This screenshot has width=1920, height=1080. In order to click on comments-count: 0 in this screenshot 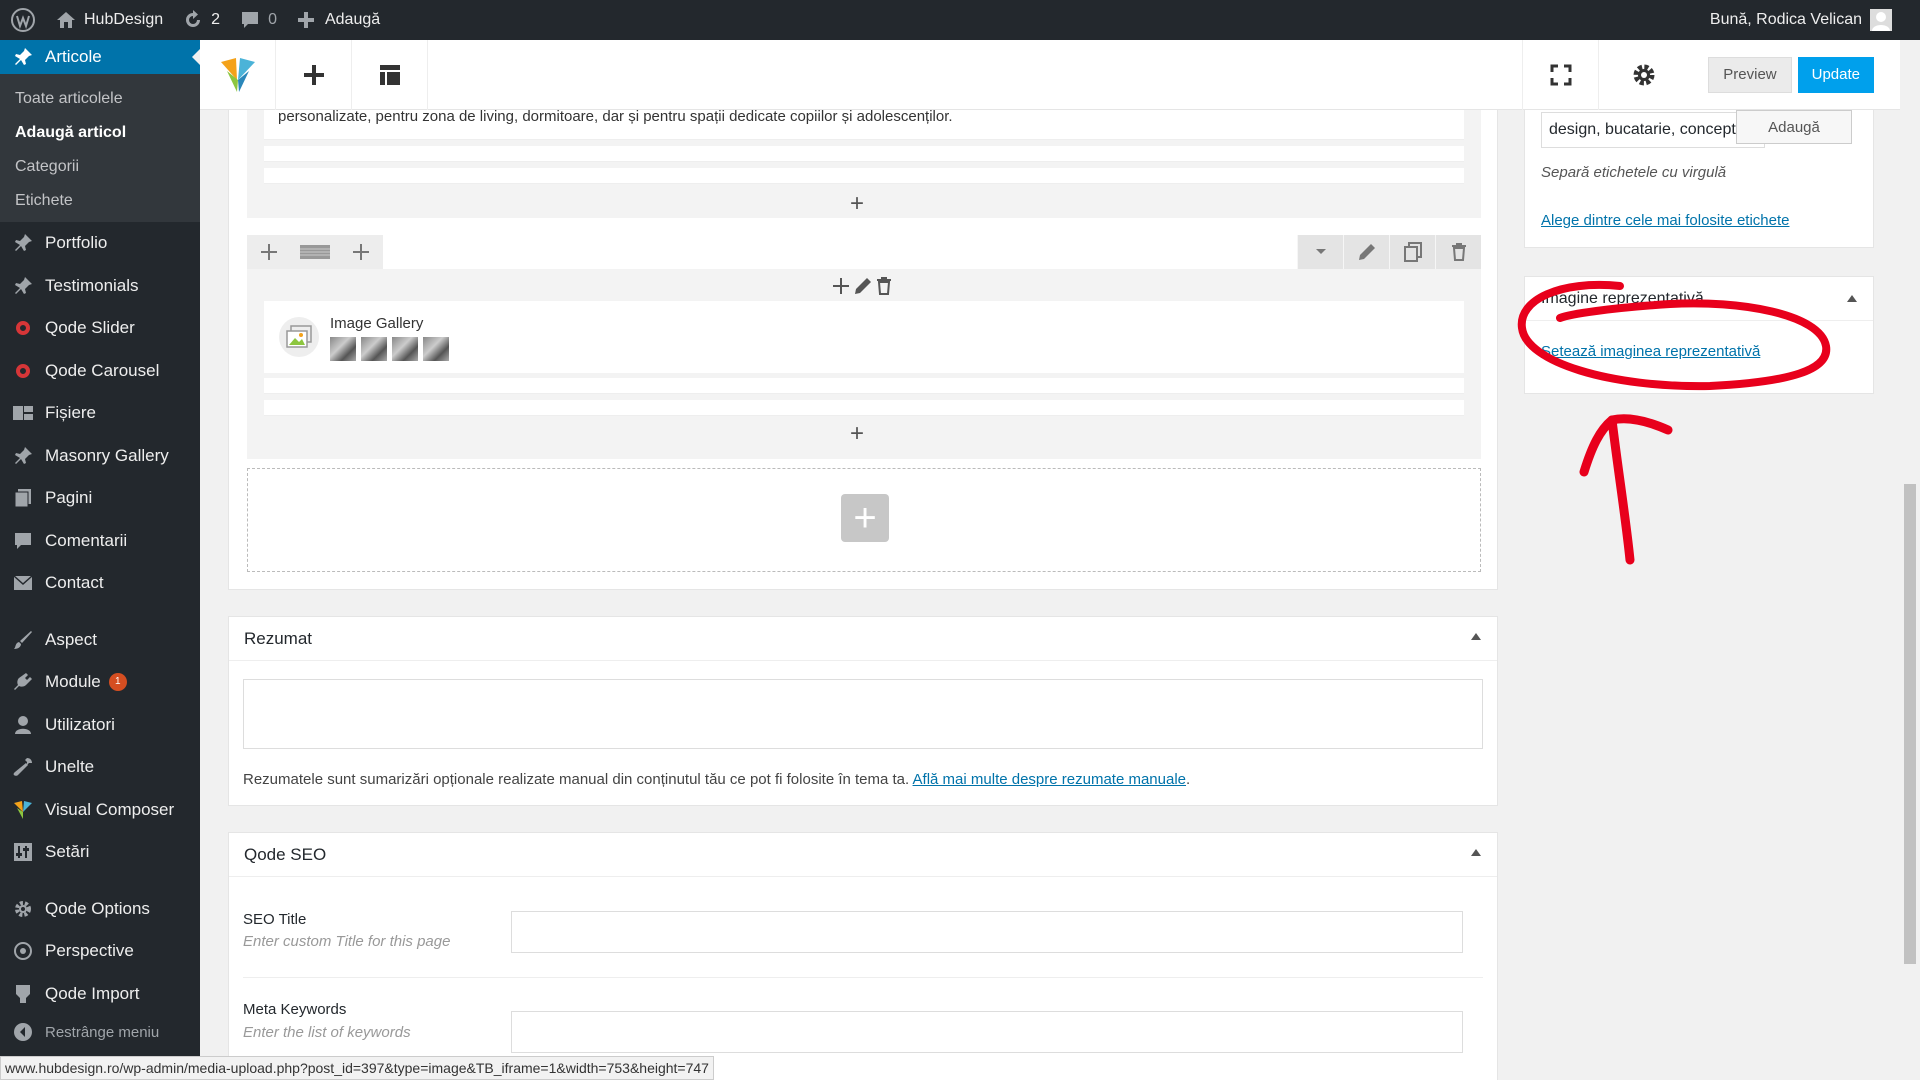, I will do `click(272, 19)`.